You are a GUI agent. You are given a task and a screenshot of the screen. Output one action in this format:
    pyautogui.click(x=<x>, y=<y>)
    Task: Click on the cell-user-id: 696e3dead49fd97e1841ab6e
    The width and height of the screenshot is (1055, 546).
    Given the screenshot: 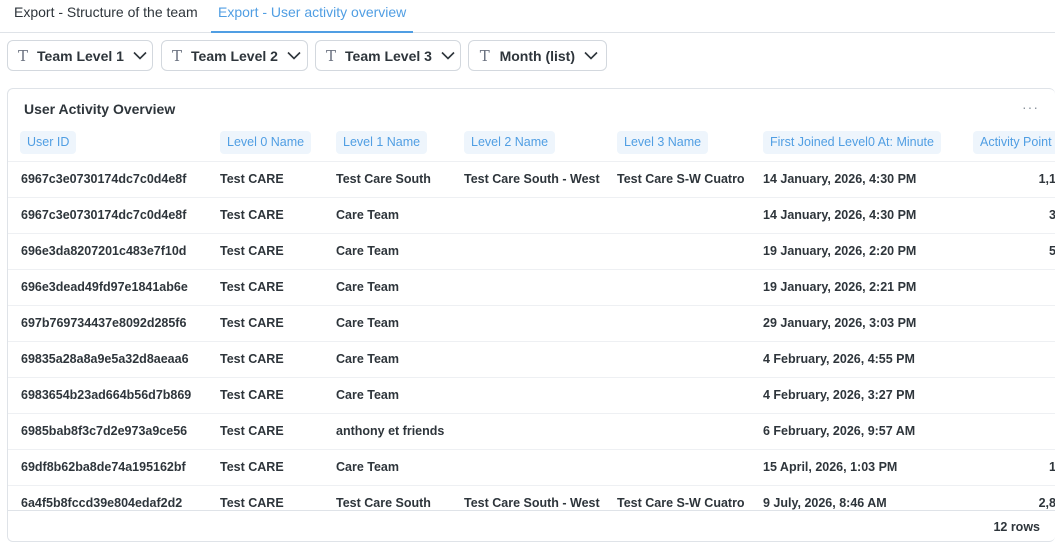 What is the action you would take?
    pyautogui.click(x=104, y=287)
    